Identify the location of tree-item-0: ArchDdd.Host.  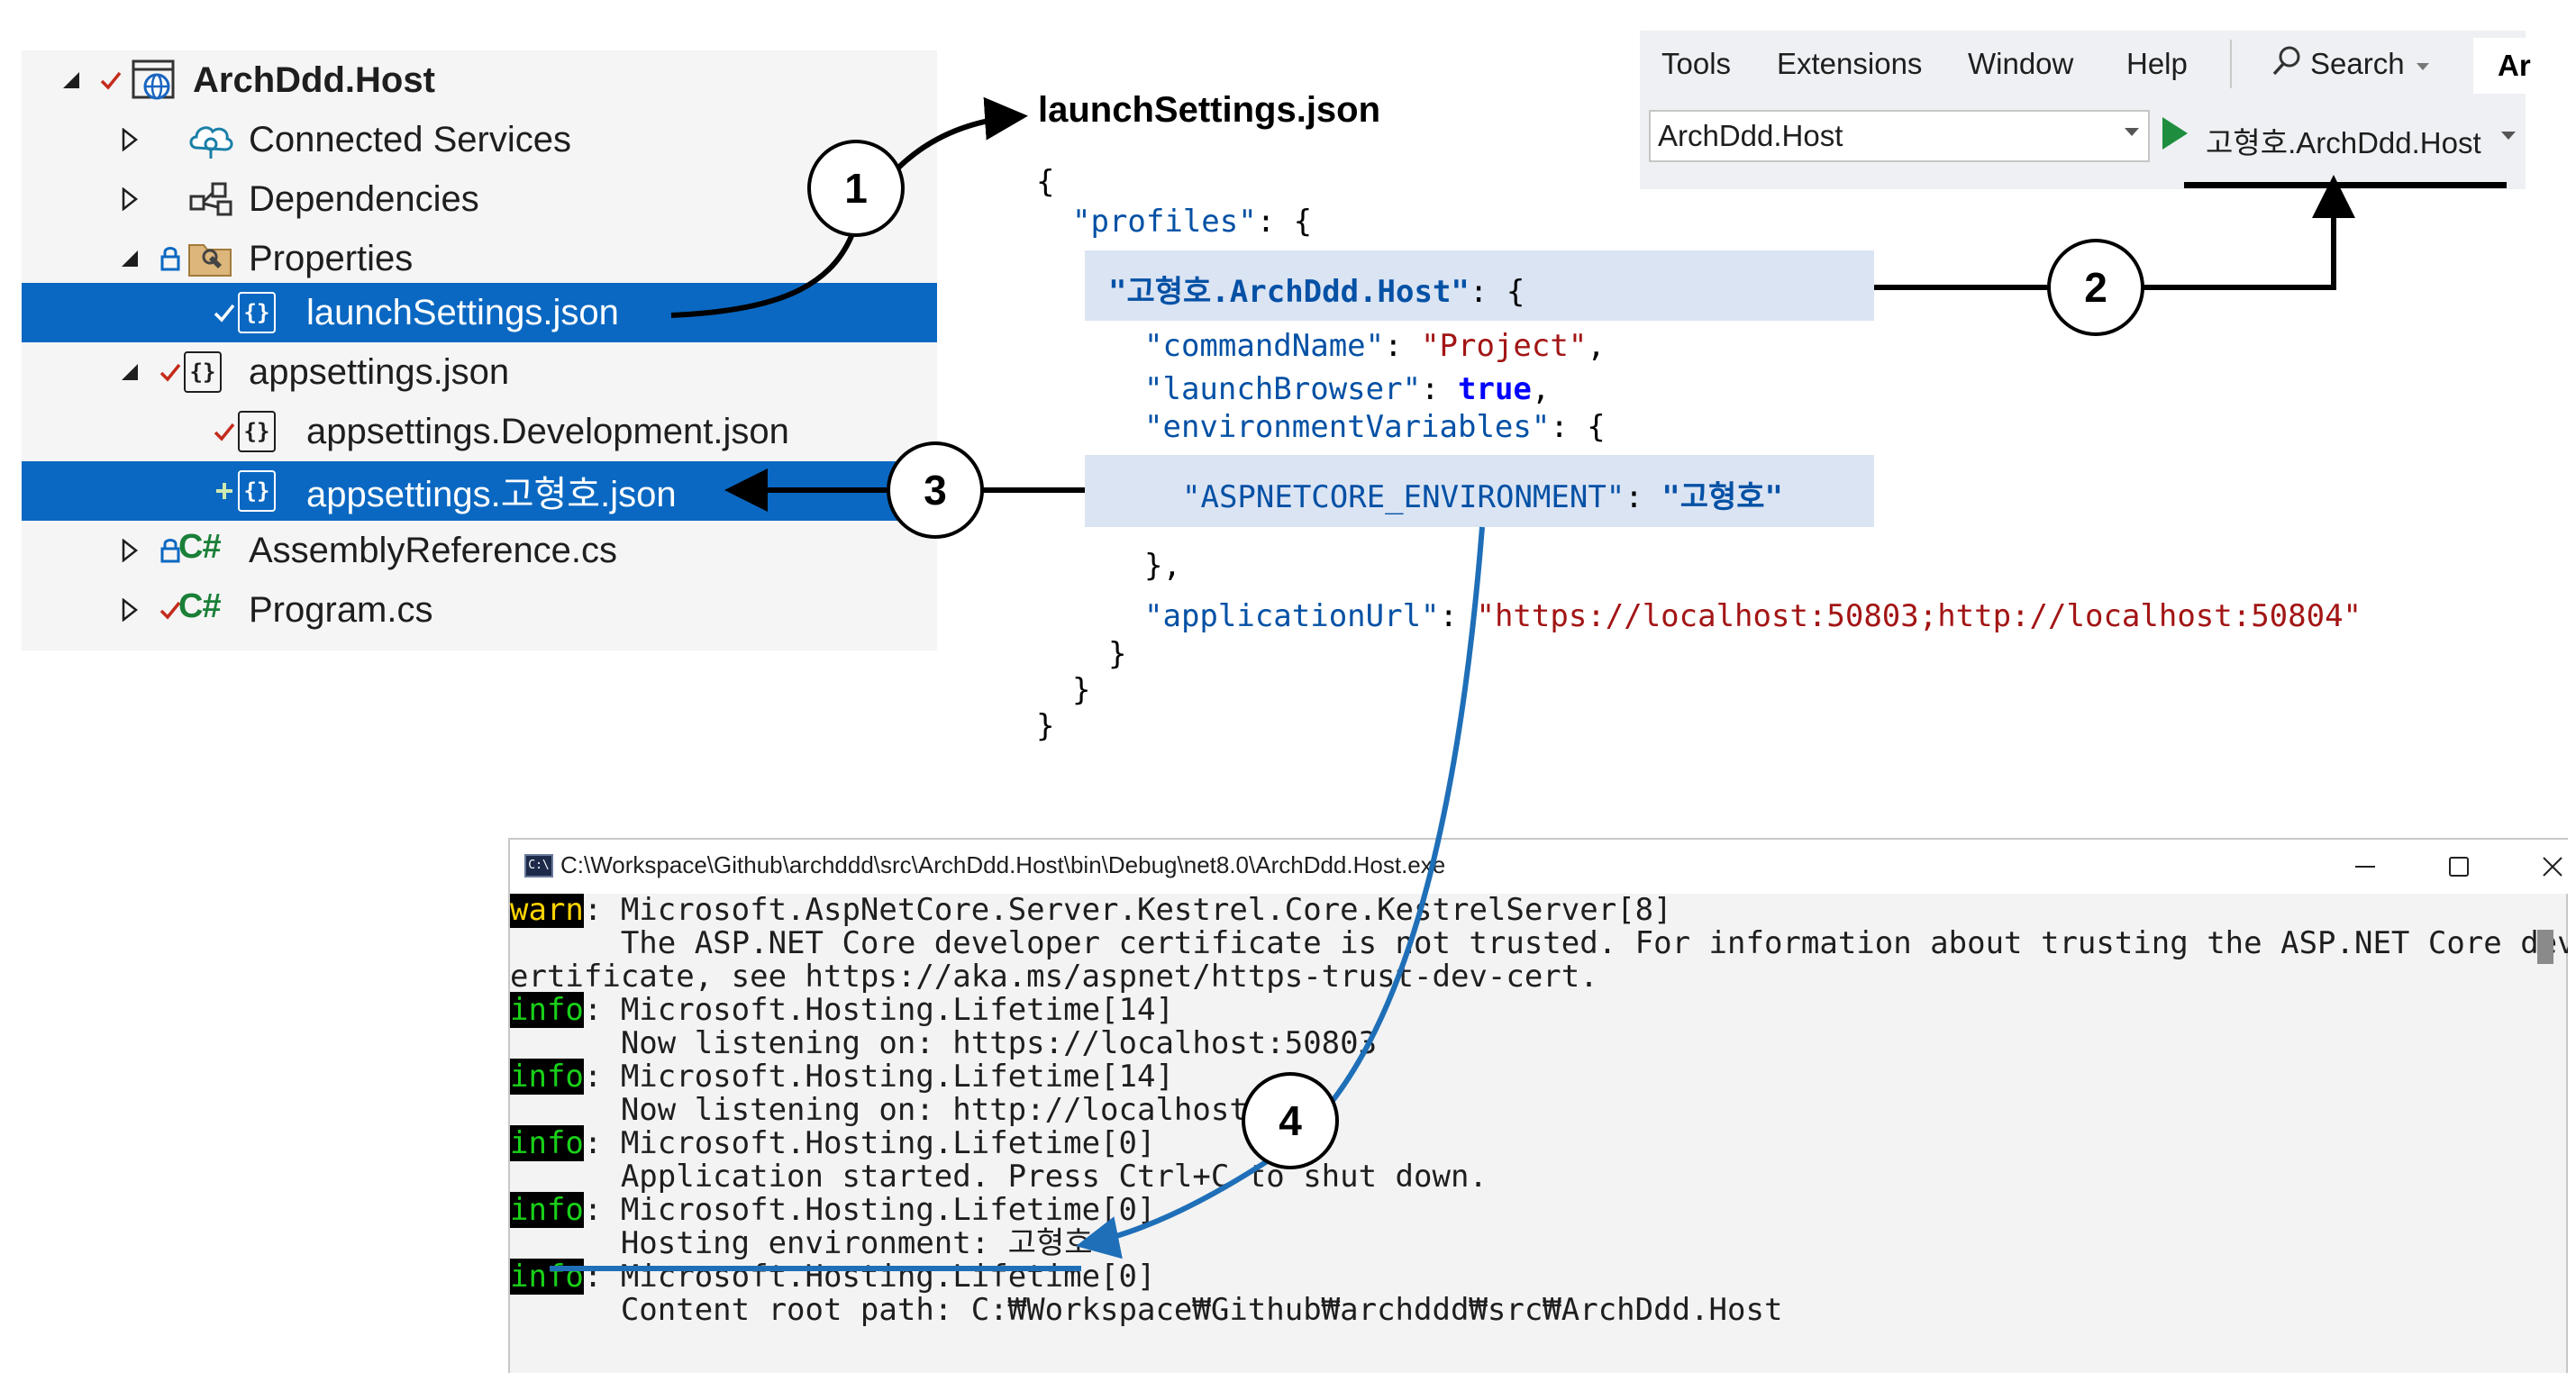
(479, 80).